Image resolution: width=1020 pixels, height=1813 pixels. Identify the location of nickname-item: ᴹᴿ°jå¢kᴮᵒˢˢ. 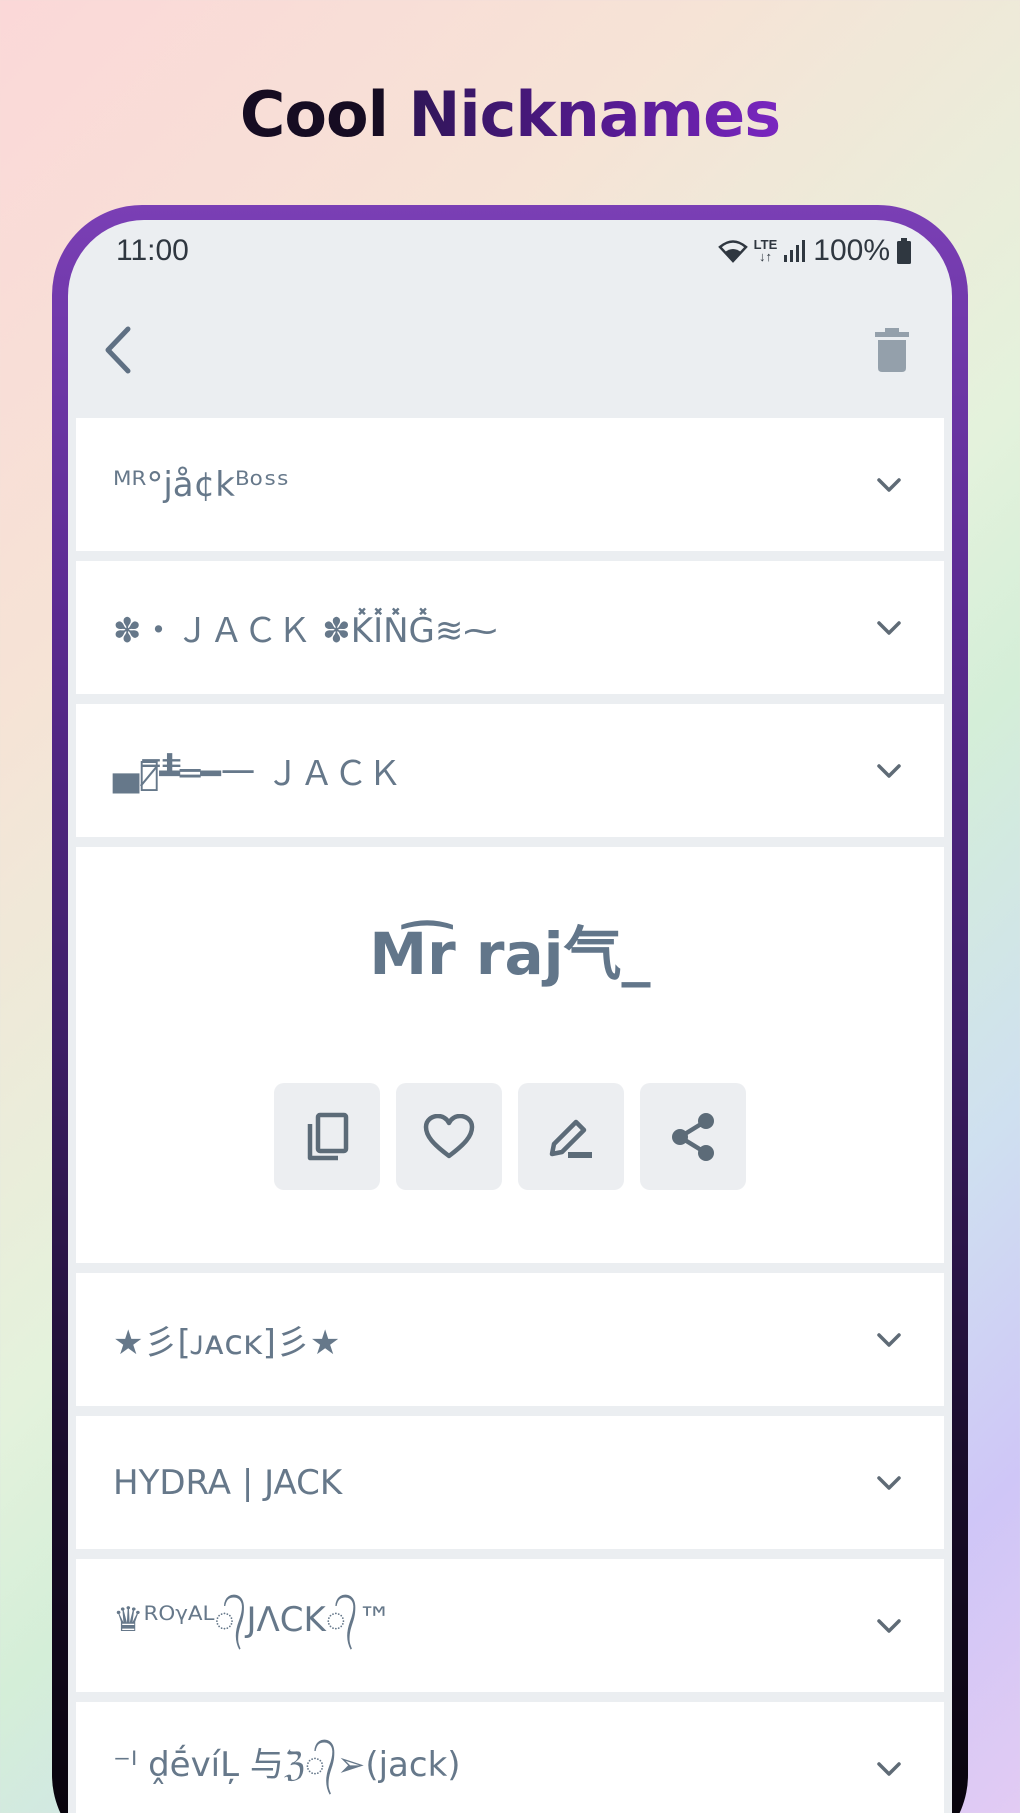
(510, 484).